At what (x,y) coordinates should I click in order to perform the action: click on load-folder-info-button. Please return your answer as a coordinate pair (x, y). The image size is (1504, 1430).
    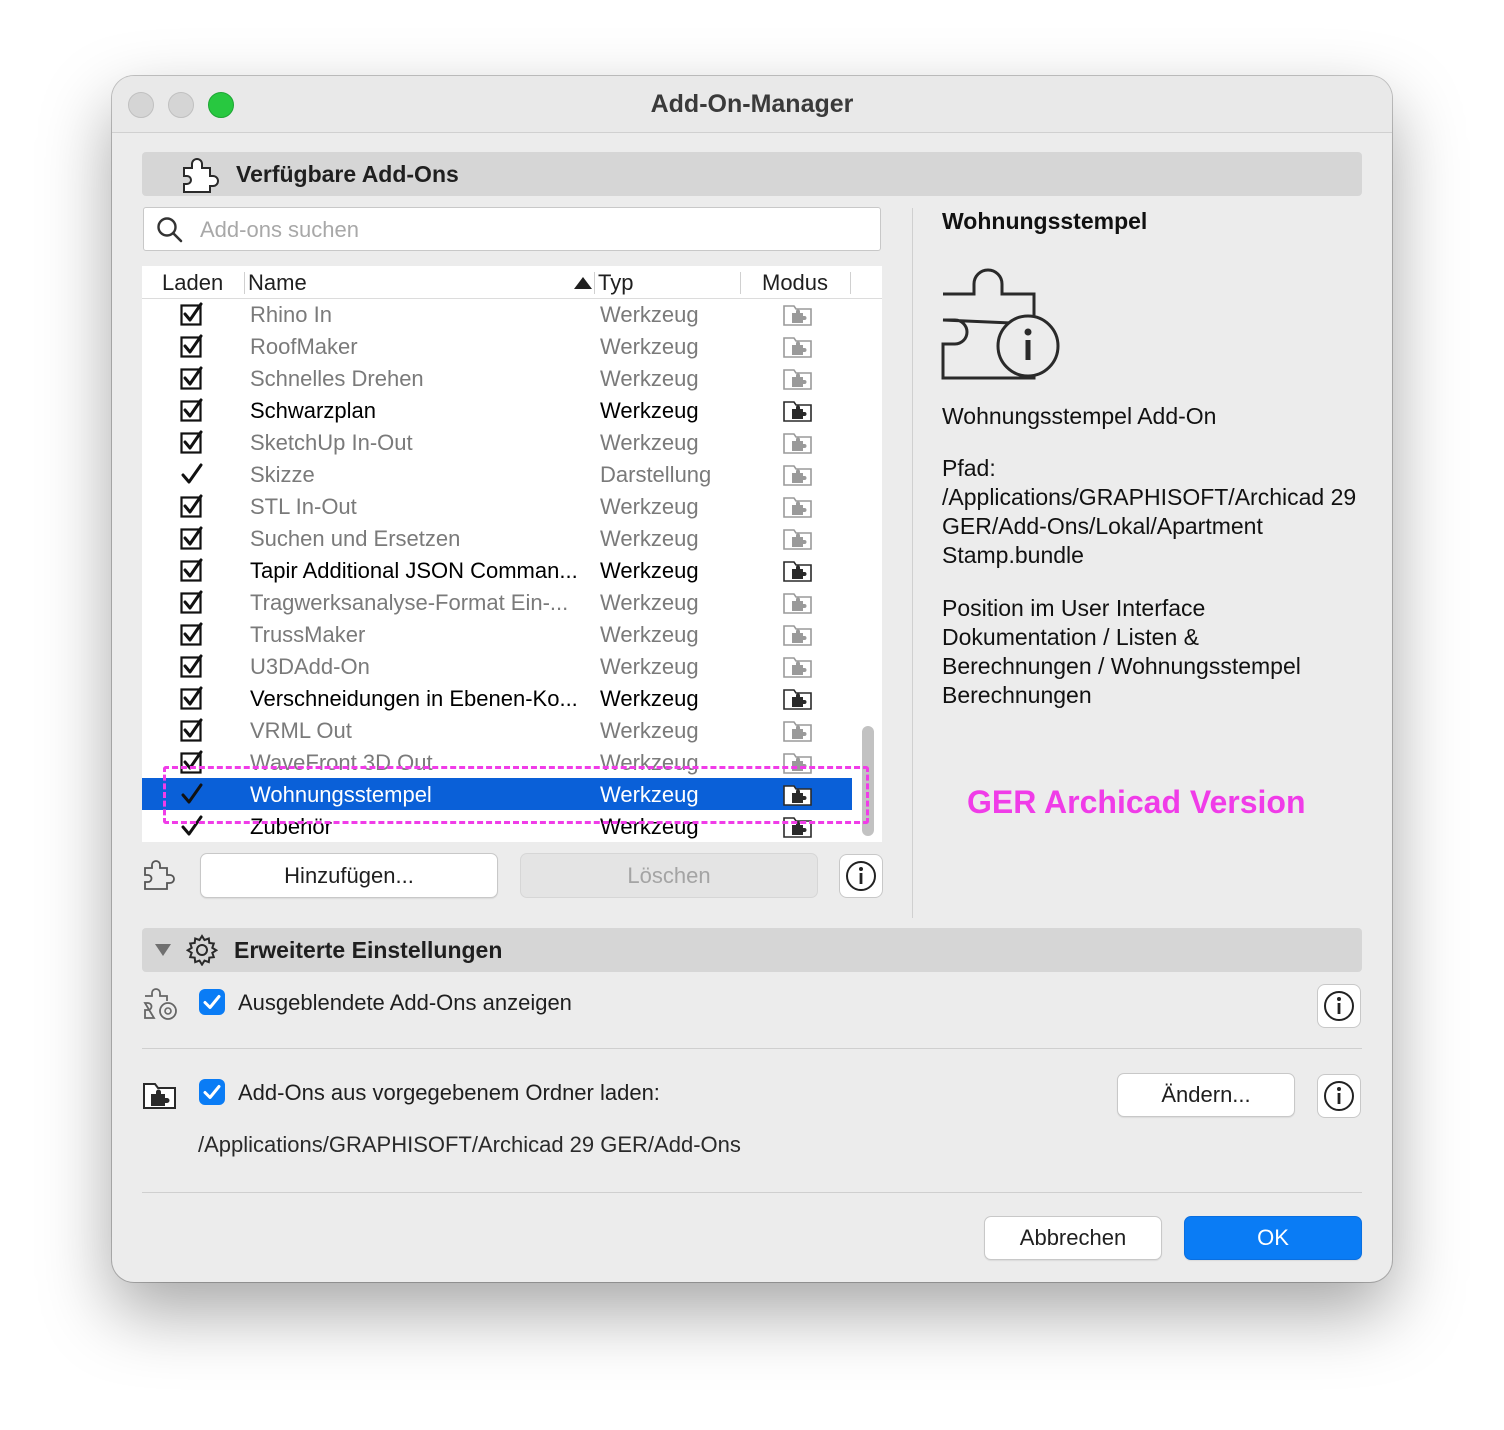
    Looking at the image, I should click on (1339, 1096).